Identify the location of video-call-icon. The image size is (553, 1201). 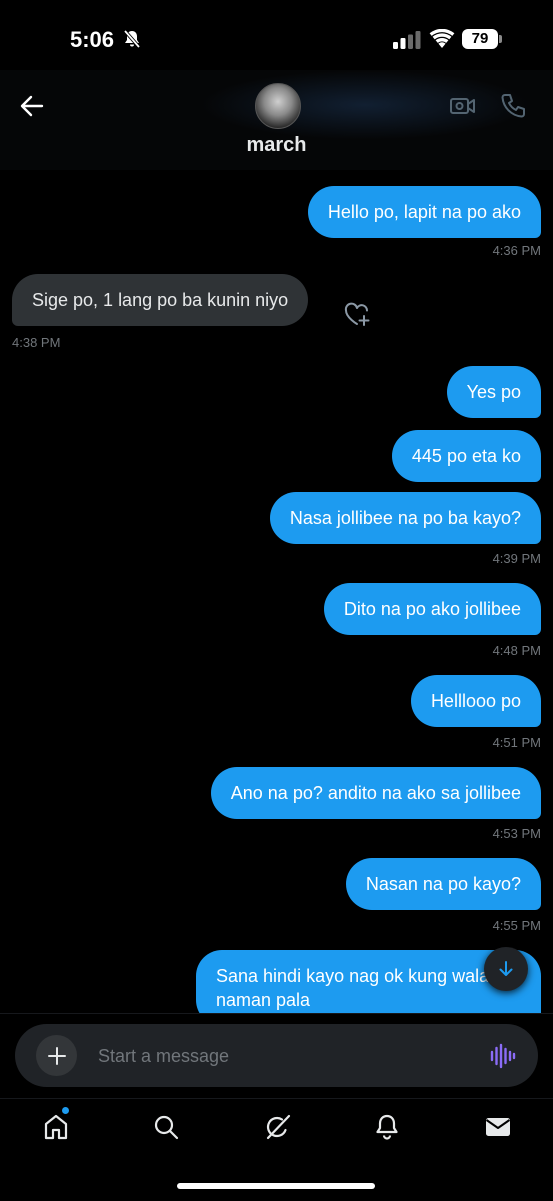
(463, 106).